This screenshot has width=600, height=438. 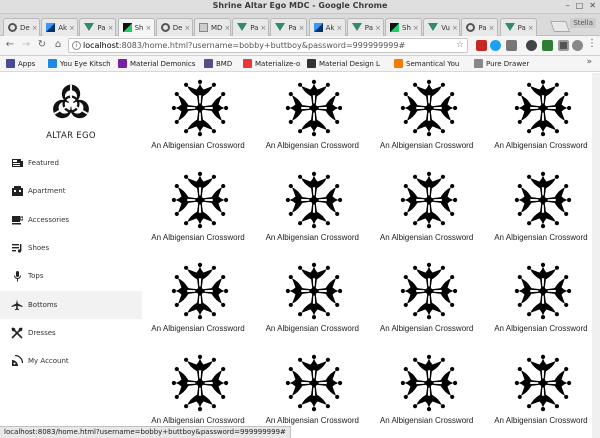 What do you see at coordinates (71, 220) in the screenshot?
I see `nav-item-accessories: Accessories` at bounding box center [71, 220].